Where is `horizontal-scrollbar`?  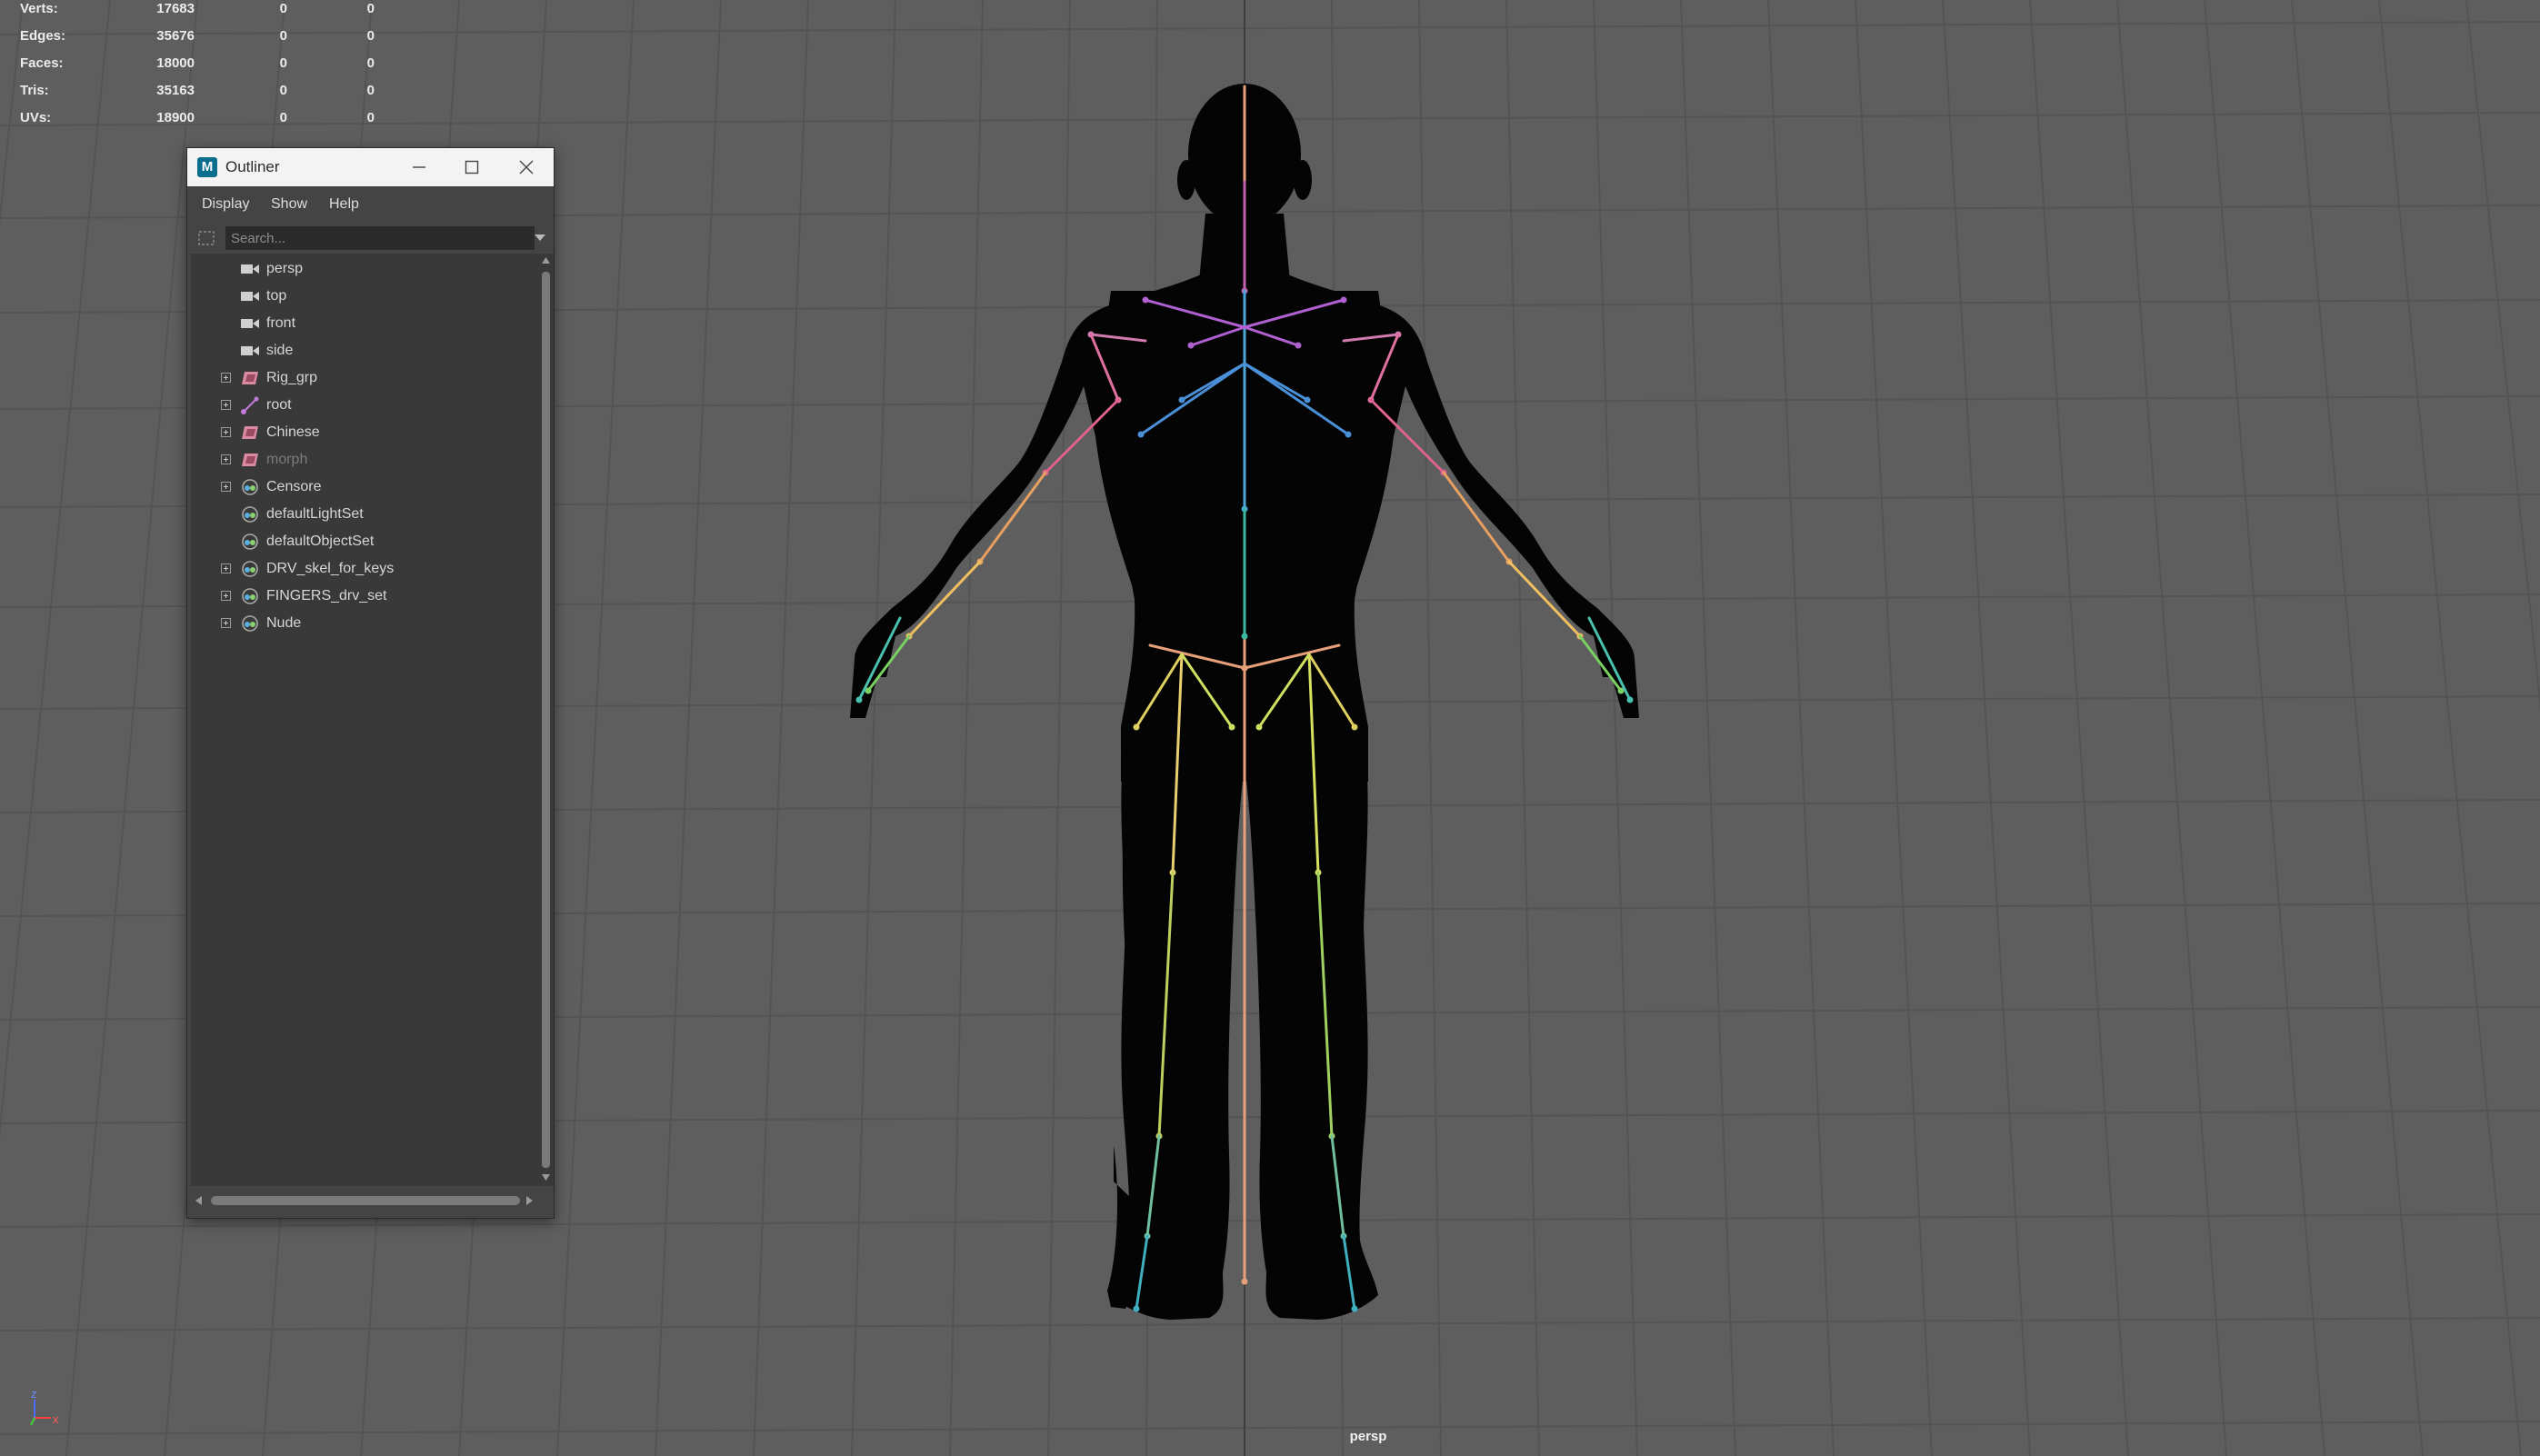 horizontal-scrollbar is located at coordinates (365, 1201).